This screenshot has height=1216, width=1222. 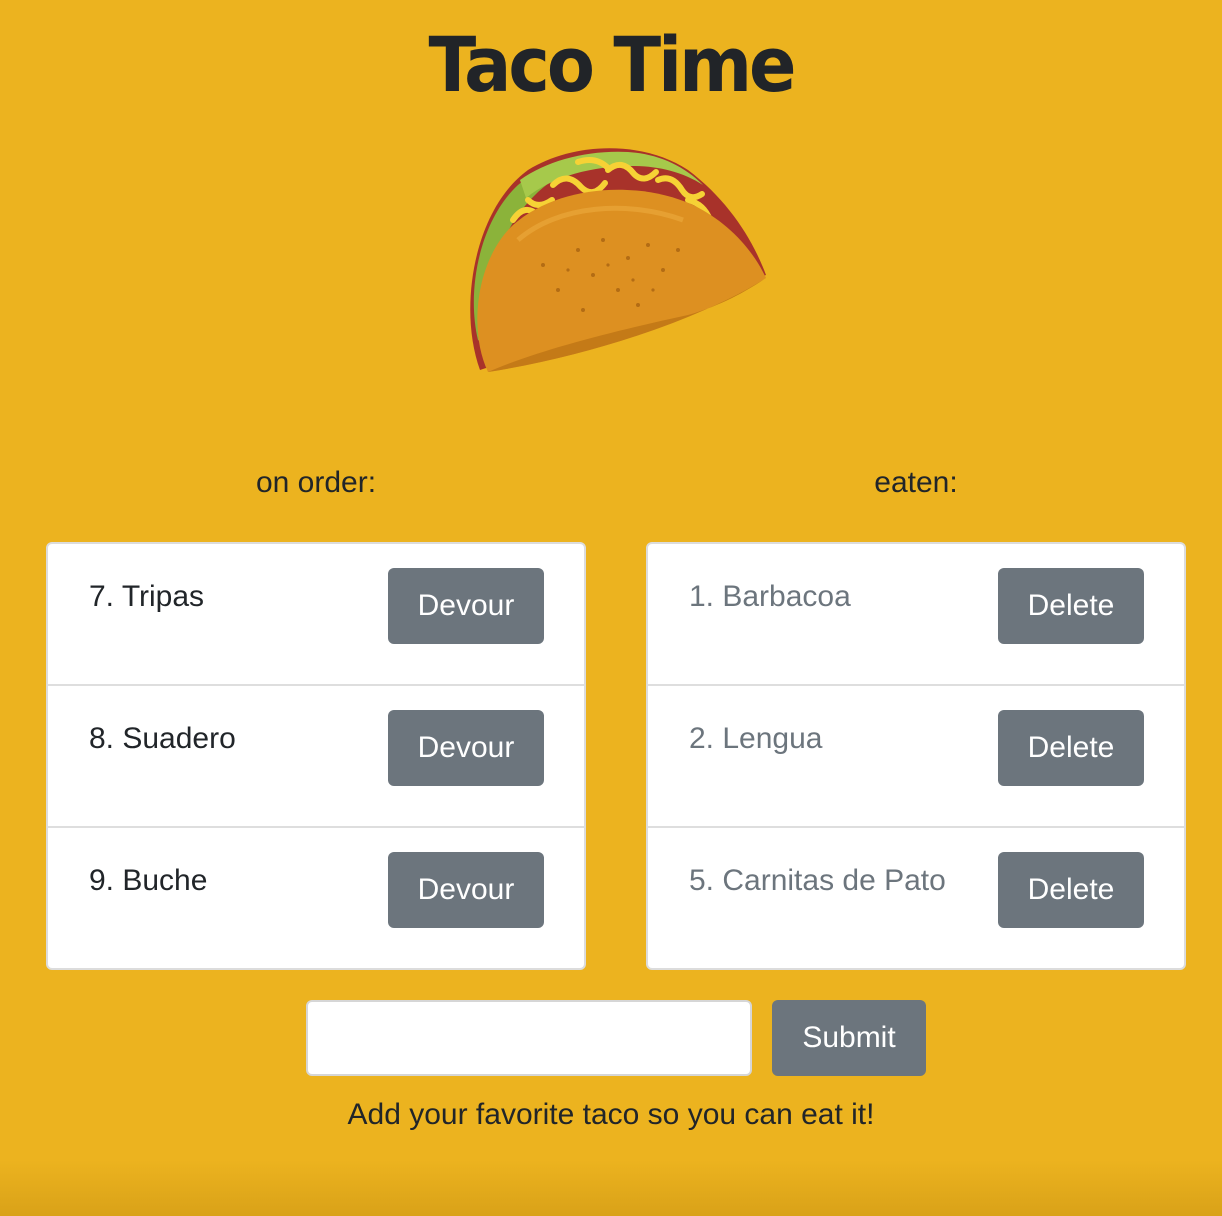 I want to click on taco-illustration, so click(x=618, y=265).